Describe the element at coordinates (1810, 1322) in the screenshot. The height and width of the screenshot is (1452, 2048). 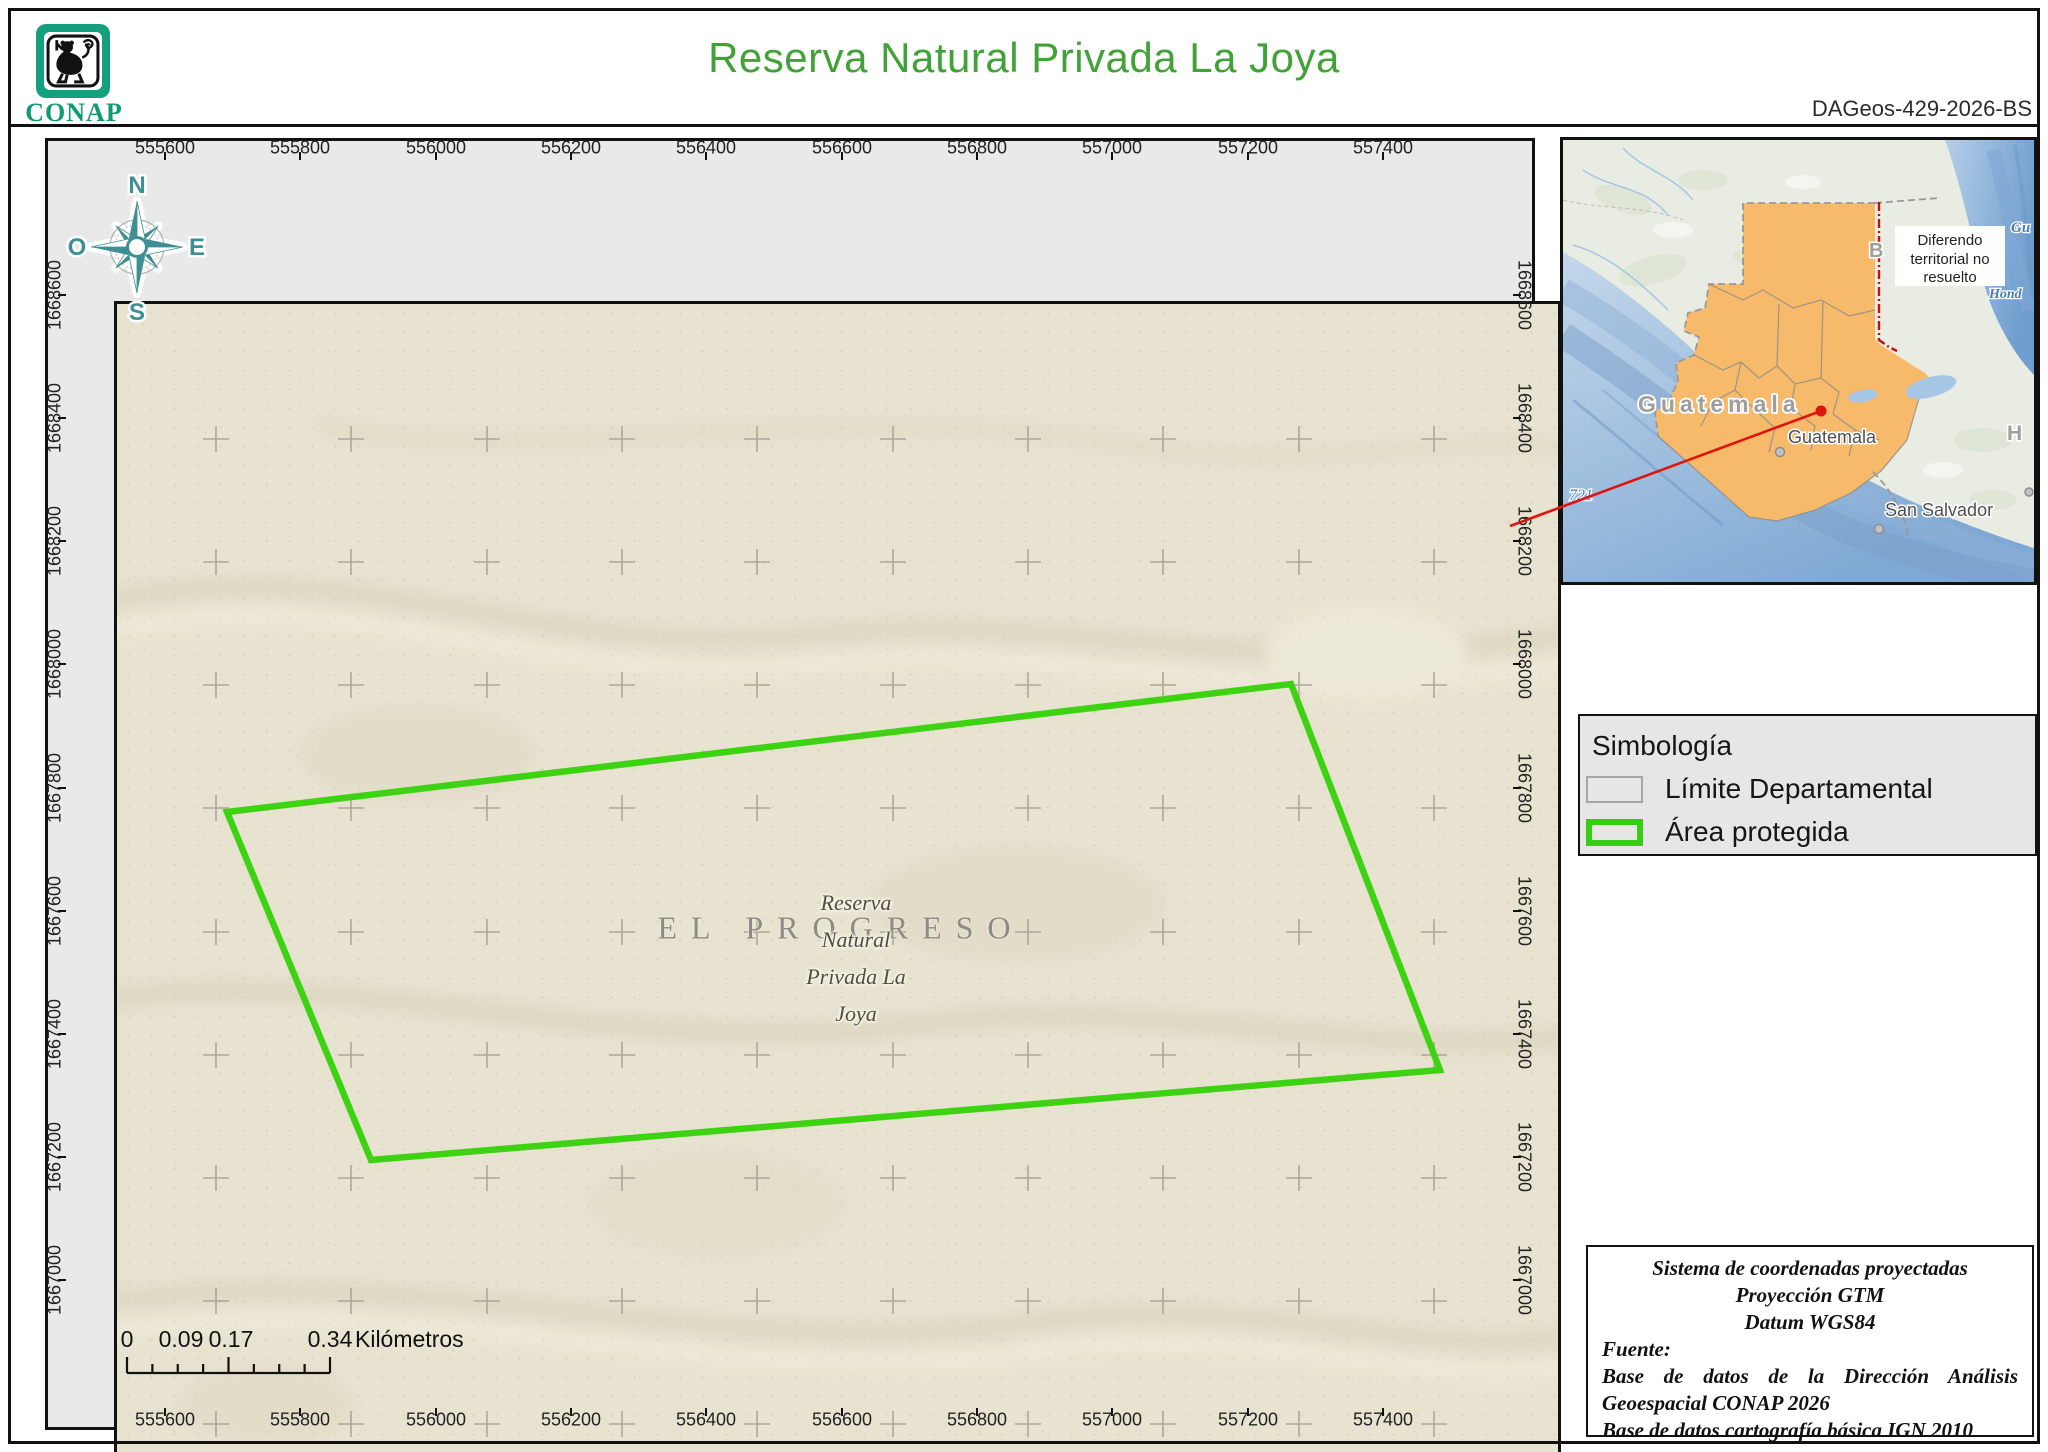
I see `datum-line: Datum WGS84` at that location.